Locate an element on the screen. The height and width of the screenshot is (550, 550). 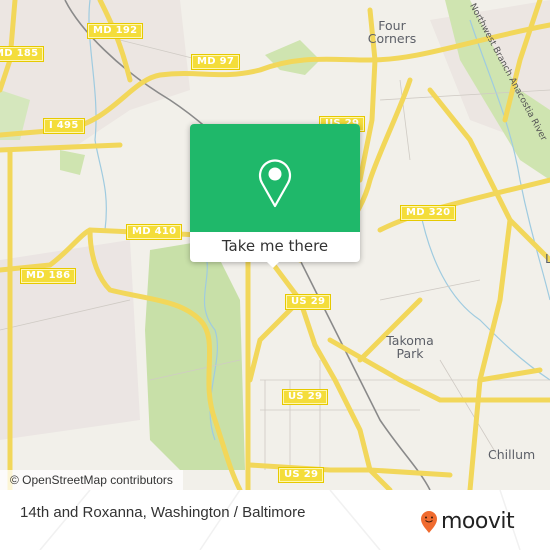
park is located at coordinates (72, 162).